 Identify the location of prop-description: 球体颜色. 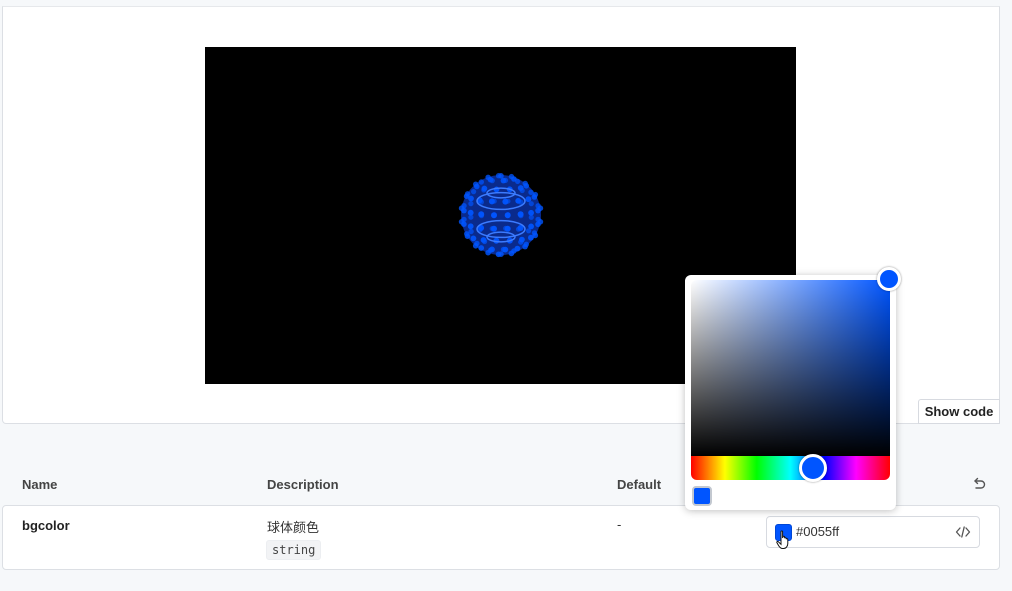
(293, 527).